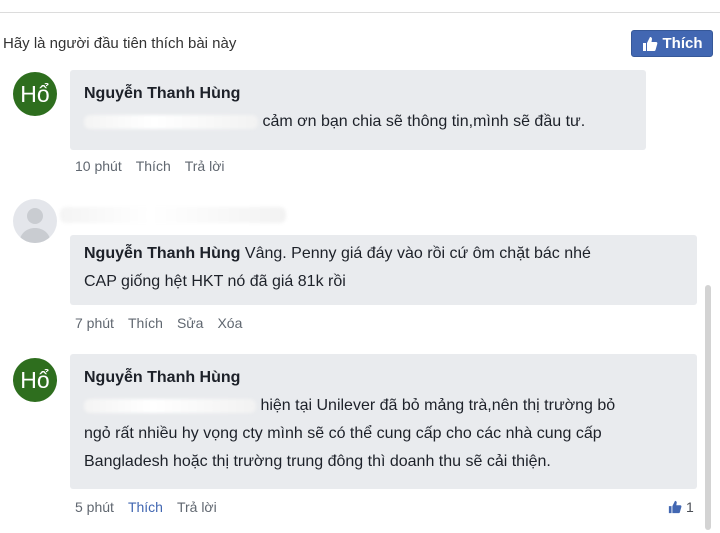  Describe the element at coordinates (708, 407) in the screenshot. I see `scrollbar` at that location.